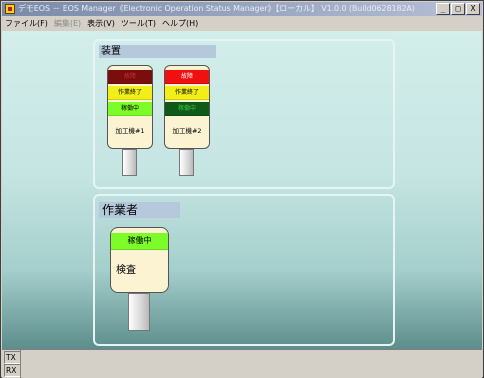 This screenshot has height=378, width=484. What do you see at coordinates (157, 51) in the screenshot?
I see `devices-panel-title: 装置` at bounding box center [157, 51].